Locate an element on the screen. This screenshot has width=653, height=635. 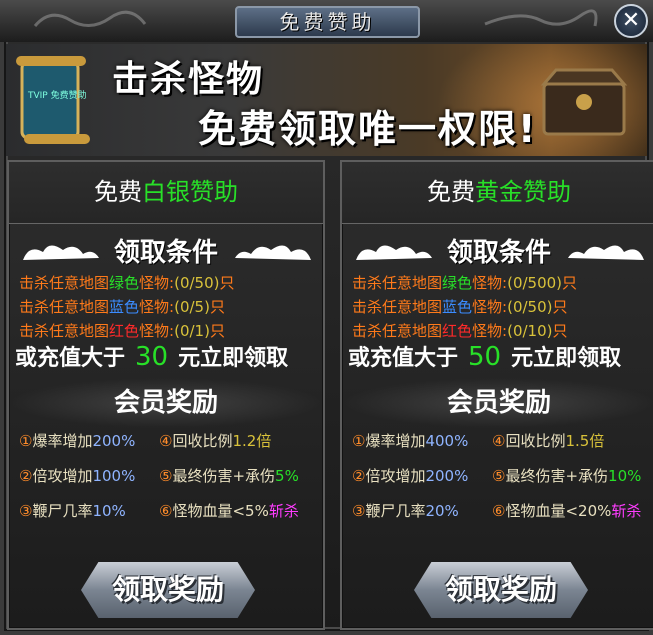
reward-item: ②倍攻增加100% is located at coordinates (77, 475).